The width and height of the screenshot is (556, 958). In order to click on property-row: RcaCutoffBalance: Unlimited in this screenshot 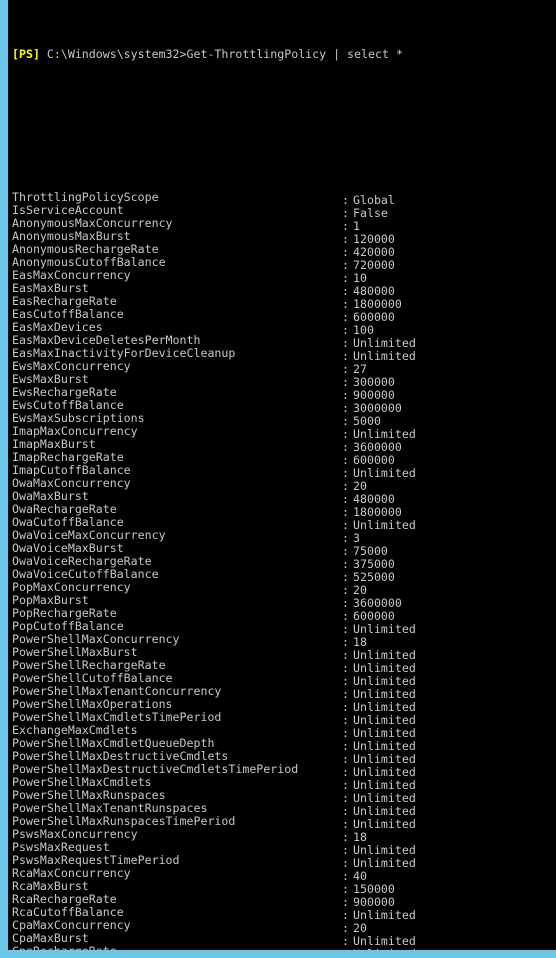, I will do `click(284, 914)`.